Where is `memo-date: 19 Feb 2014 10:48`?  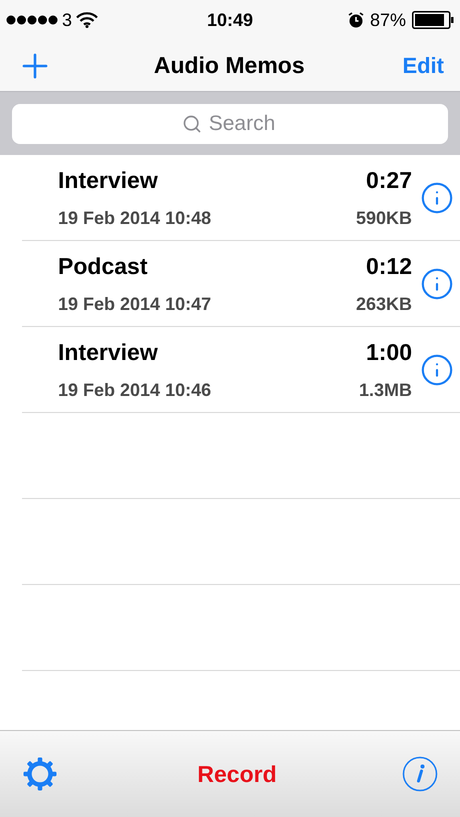
memo-date: 19 Feb 2014 10:48 is located at coordinates (135, 218).